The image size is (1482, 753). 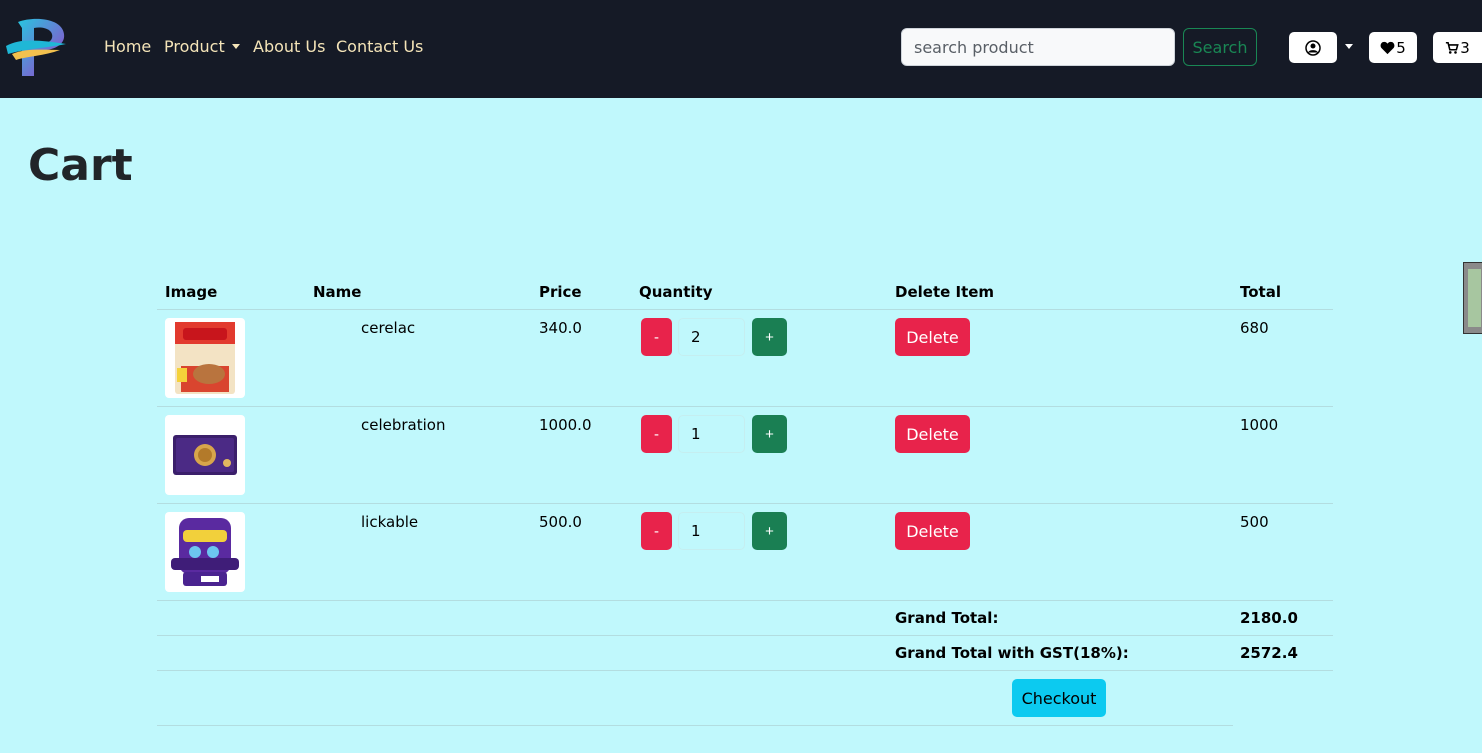 What do you see at coordinates (1254, 522) in the screenshot?
I see `row-total: 500` at bounding box center [1254, 522].